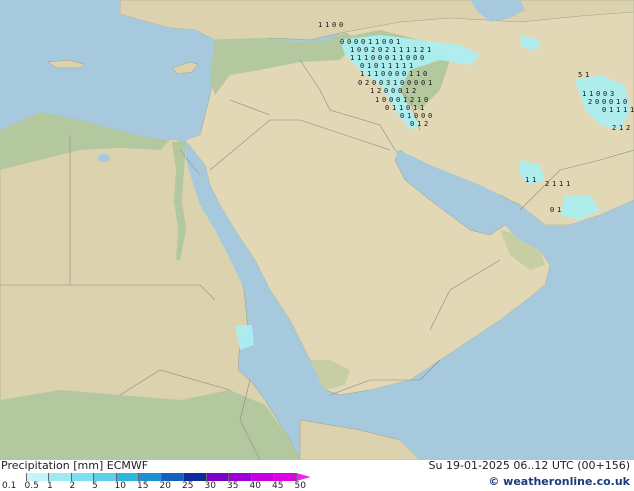 This screenshot has width=634, height=491. What do you see at coordinates (529, 465) in the screenshot?
I see `forecast-datetime: Su 19-01-2025 06..12 UTC (00+156)` at bounding box center [529, 465].